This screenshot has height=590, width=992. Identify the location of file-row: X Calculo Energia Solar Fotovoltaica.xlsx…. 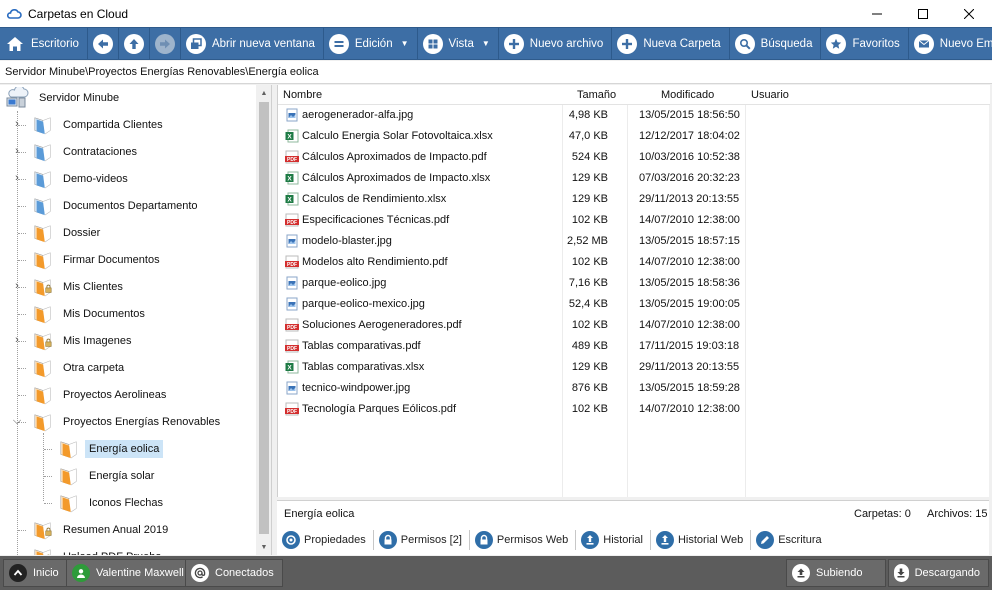
(634, 136).